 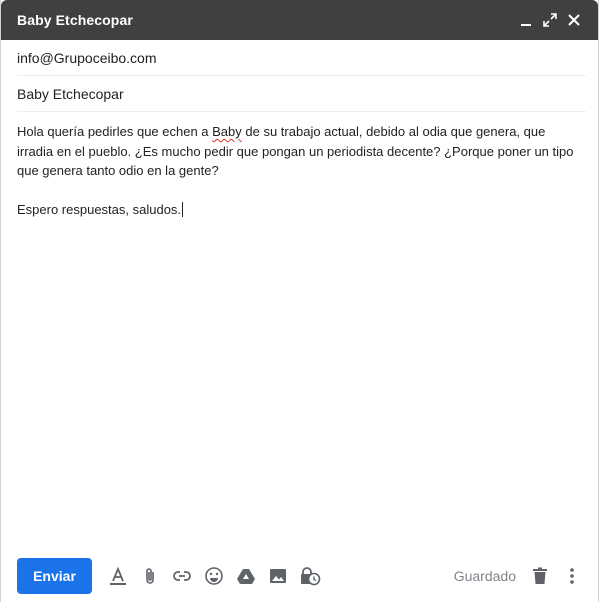 I want to click on emoji-icon, so click(x=214, y=576).